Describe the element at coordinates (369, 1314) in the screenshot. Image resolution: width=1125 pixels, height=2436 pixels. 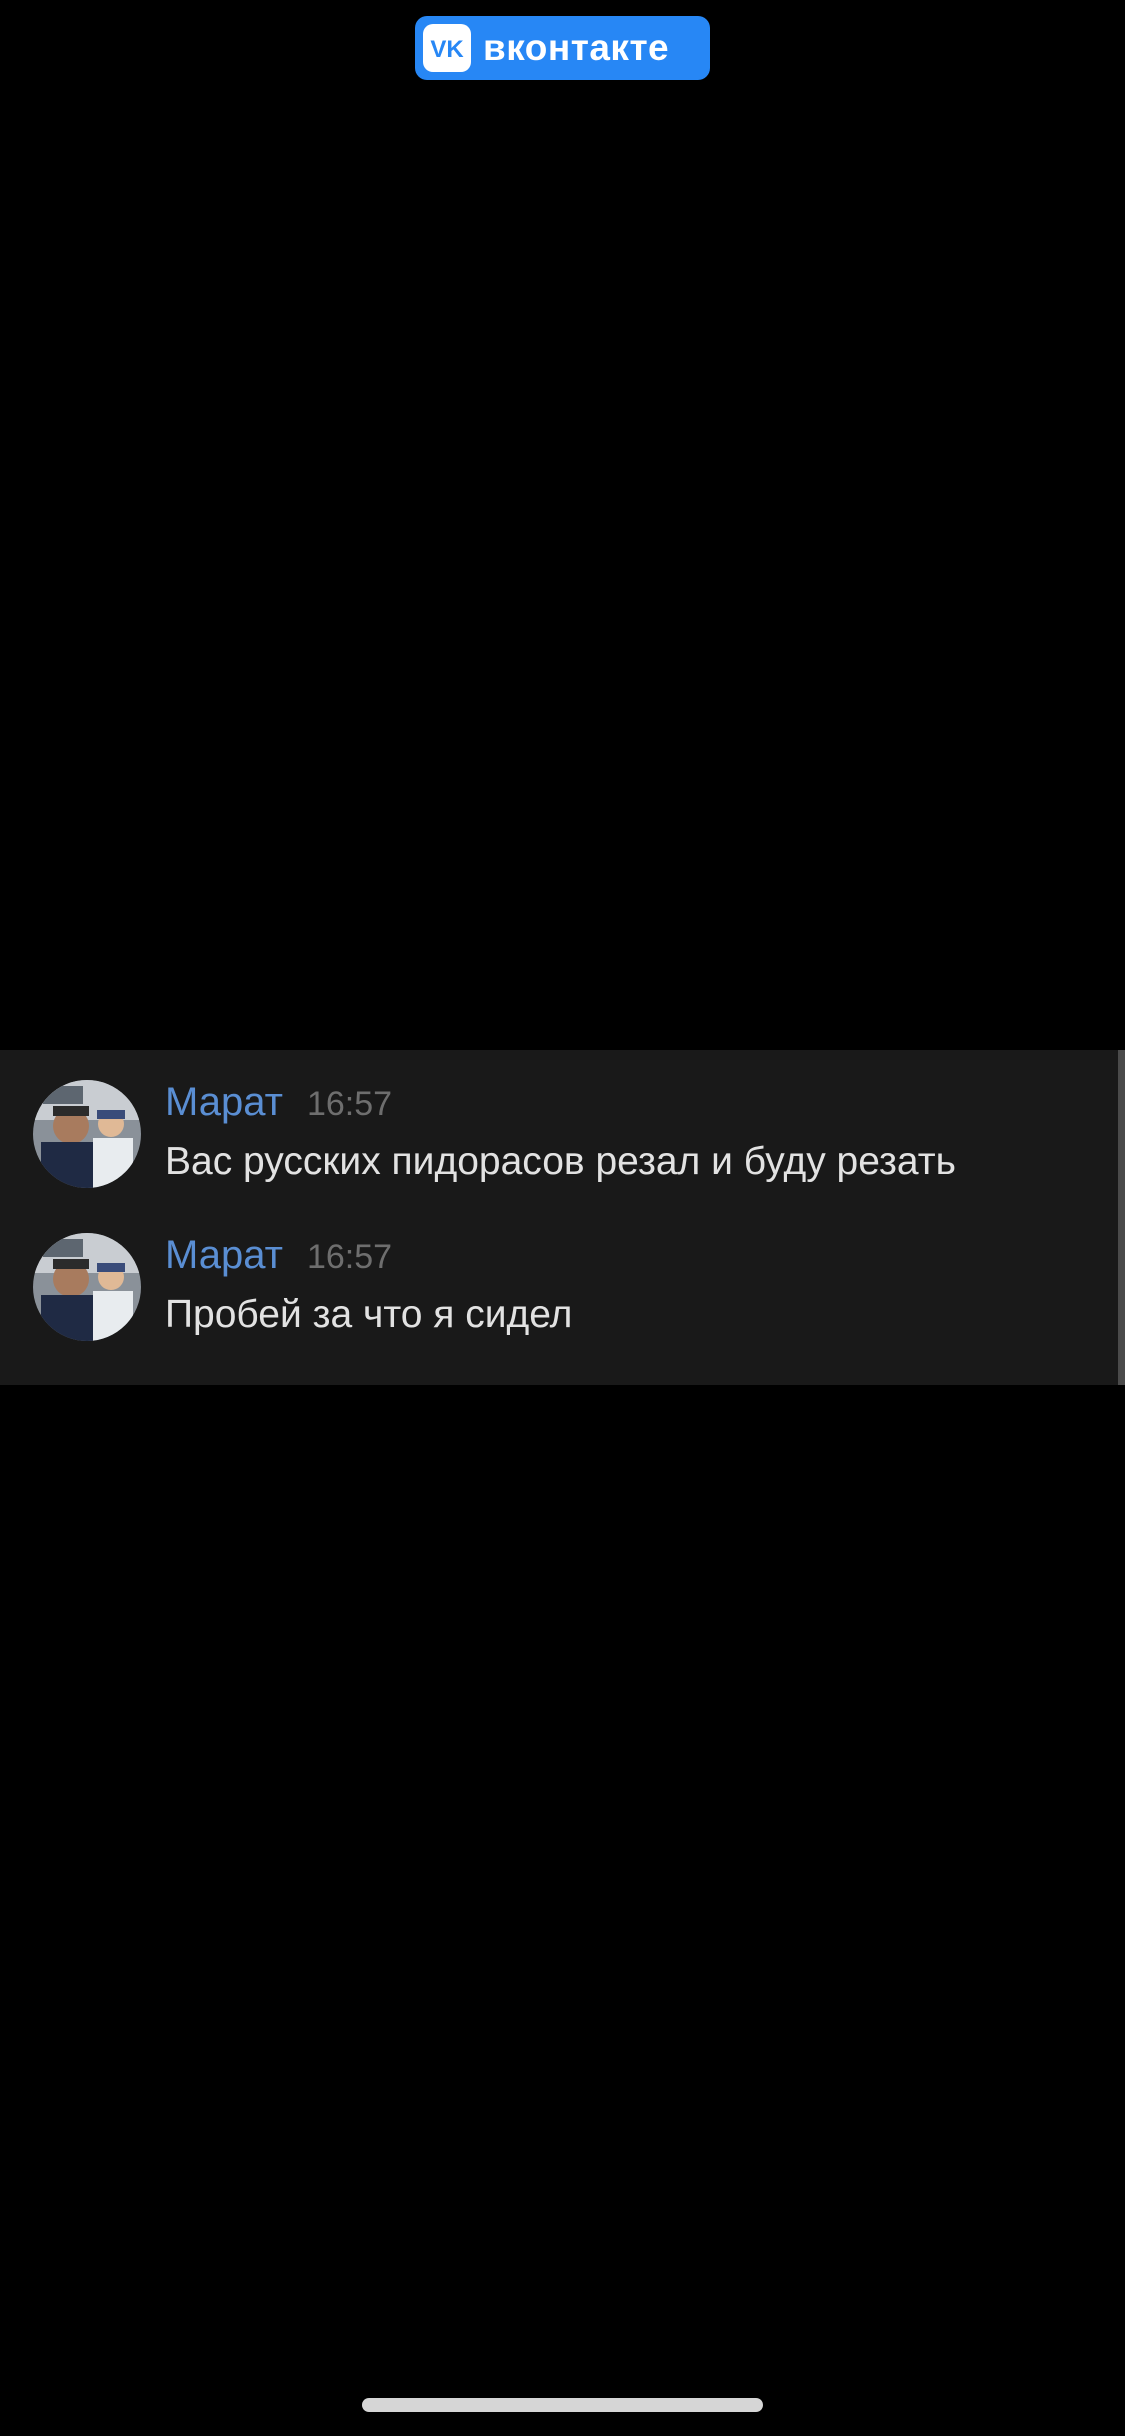
I see `message-text: Пробей за что я сидел` at that location.